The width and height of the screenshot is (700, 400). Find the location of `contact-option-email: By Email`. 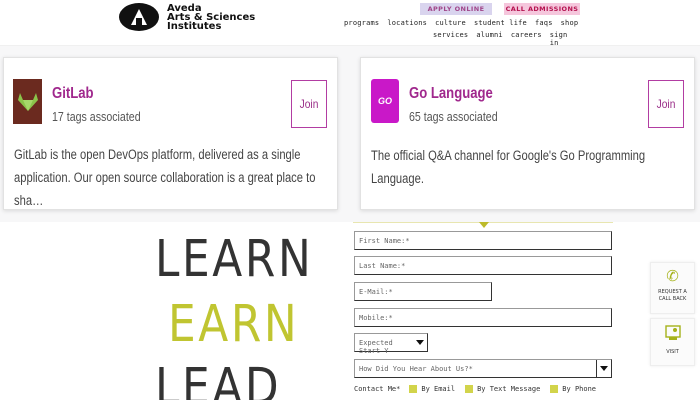

contact-option-email: By Email is located at coordinates (432, 389).